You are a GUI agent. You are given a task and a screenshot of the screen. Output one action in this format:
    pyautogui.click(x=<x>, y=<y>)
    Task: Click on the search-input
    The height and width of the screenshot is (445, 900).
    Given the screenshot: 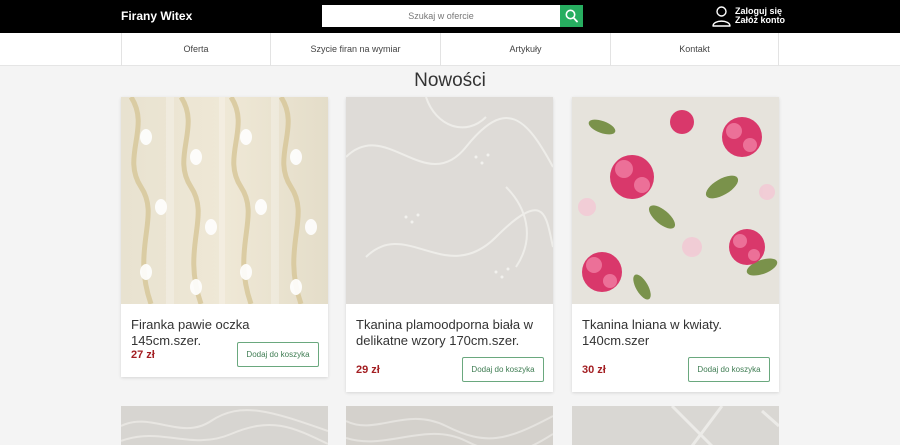 What is the action you would take?
    pyautogui.click(x=441, y=16)
    